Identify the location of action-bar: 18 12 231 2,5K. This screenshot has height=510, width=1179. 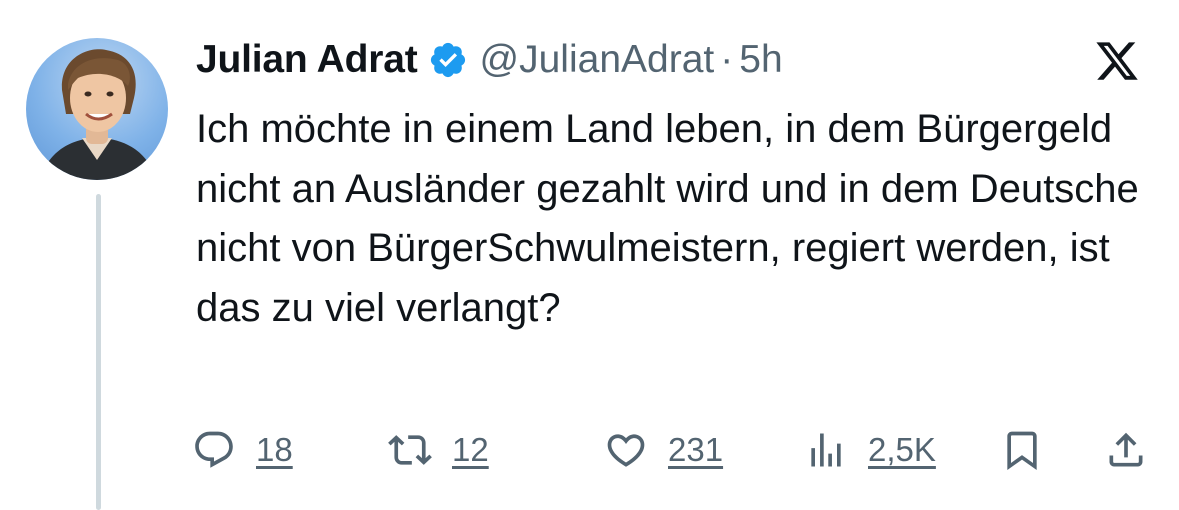
(672, 450).